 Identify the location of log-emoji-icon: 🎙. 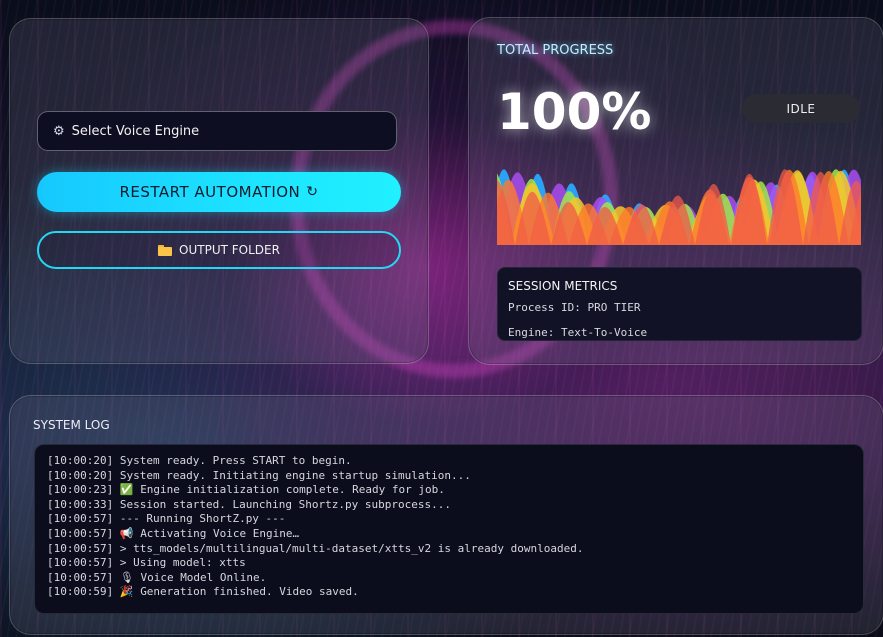
(126, 577).